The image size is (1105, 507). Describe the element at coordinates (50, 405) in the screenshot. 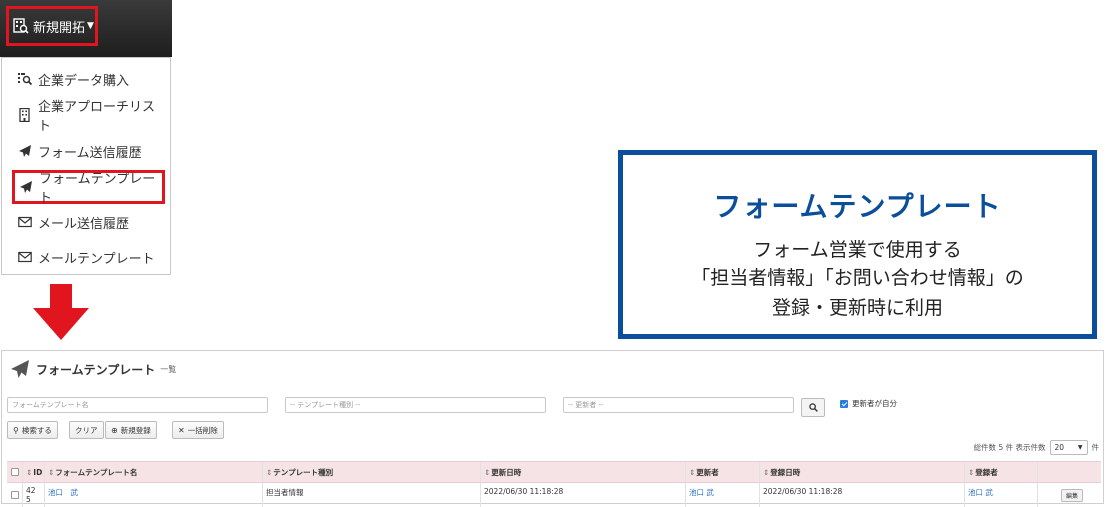

I see `template-name-placeholder: フォームテンプレート名` at that location.